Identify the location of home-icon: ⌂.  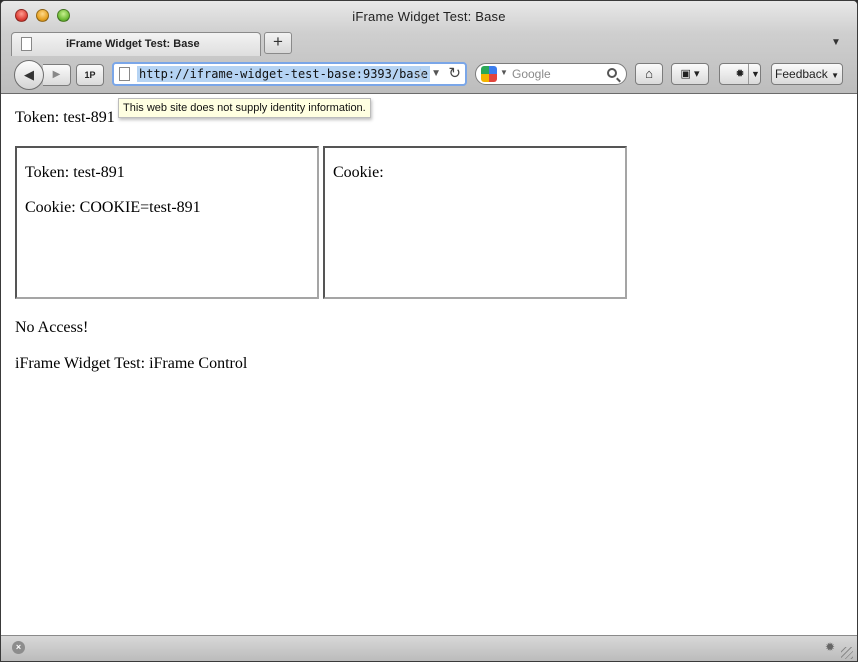
(649, 73).